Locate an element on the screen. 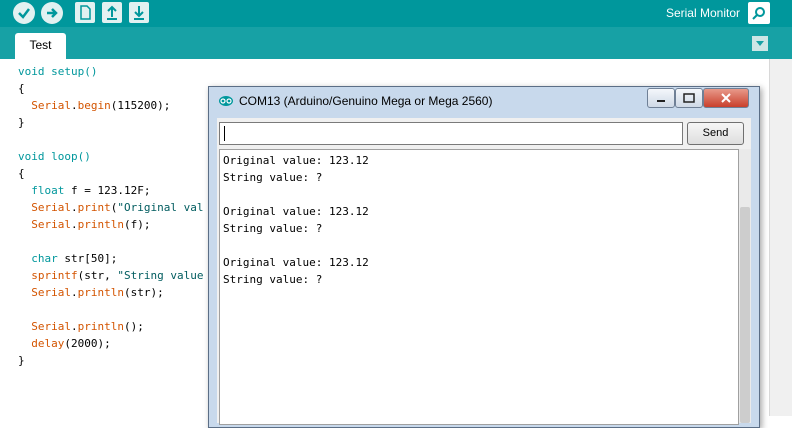 This screenshot has width=792, height=428. magnifier-icon is located at coordinates (758, 13).